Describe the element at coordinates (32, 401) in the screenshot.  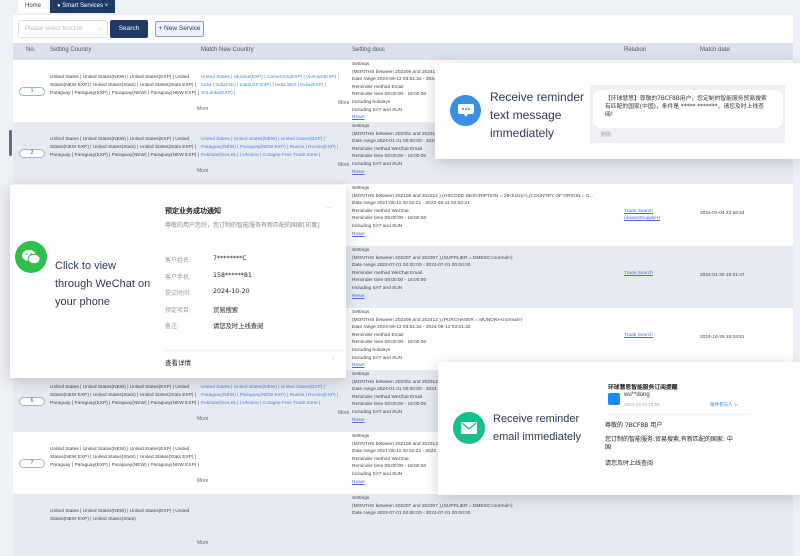
I see `row-number-button: 6` at that location.